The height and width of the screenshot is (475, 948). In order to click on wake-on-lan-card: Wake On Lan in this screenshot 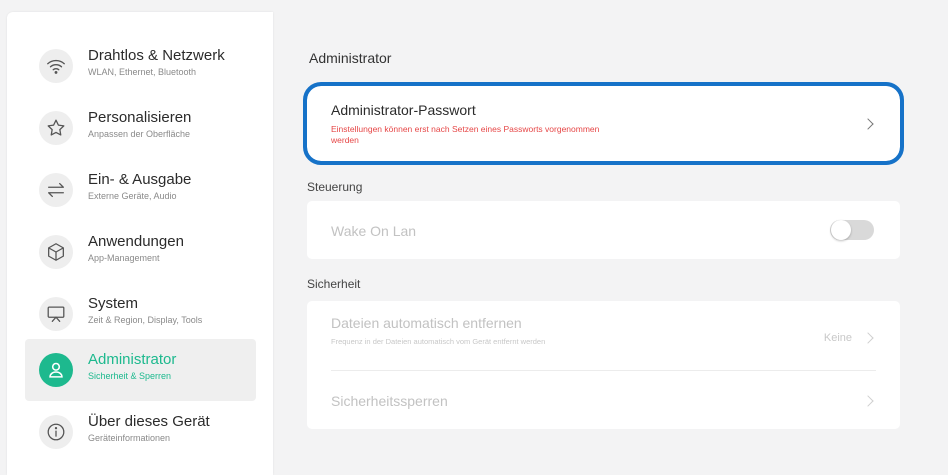, I will do `click(603, 230)`.